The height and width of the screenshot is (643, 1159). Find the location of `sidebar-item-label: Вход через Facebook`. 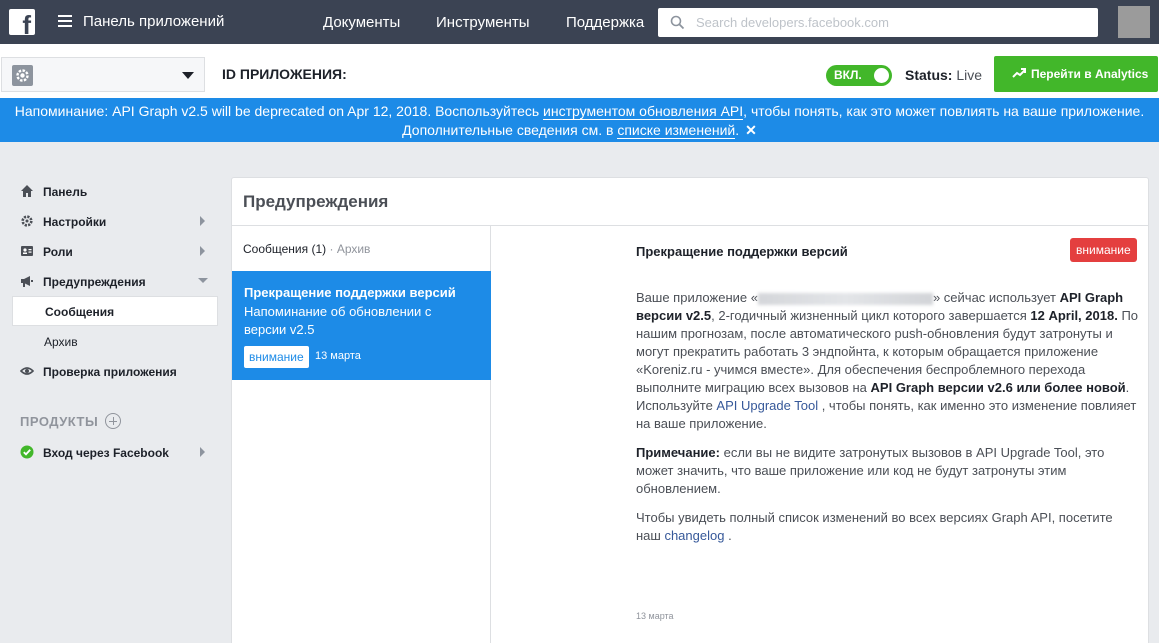

sidebar-item-label: Вход через Facebook is located at coordinates (106, 453).